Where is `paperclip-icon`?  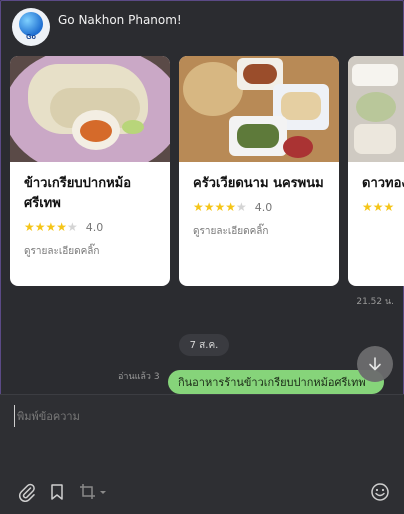 paperclip-icon is located at coordinates (26, 492).